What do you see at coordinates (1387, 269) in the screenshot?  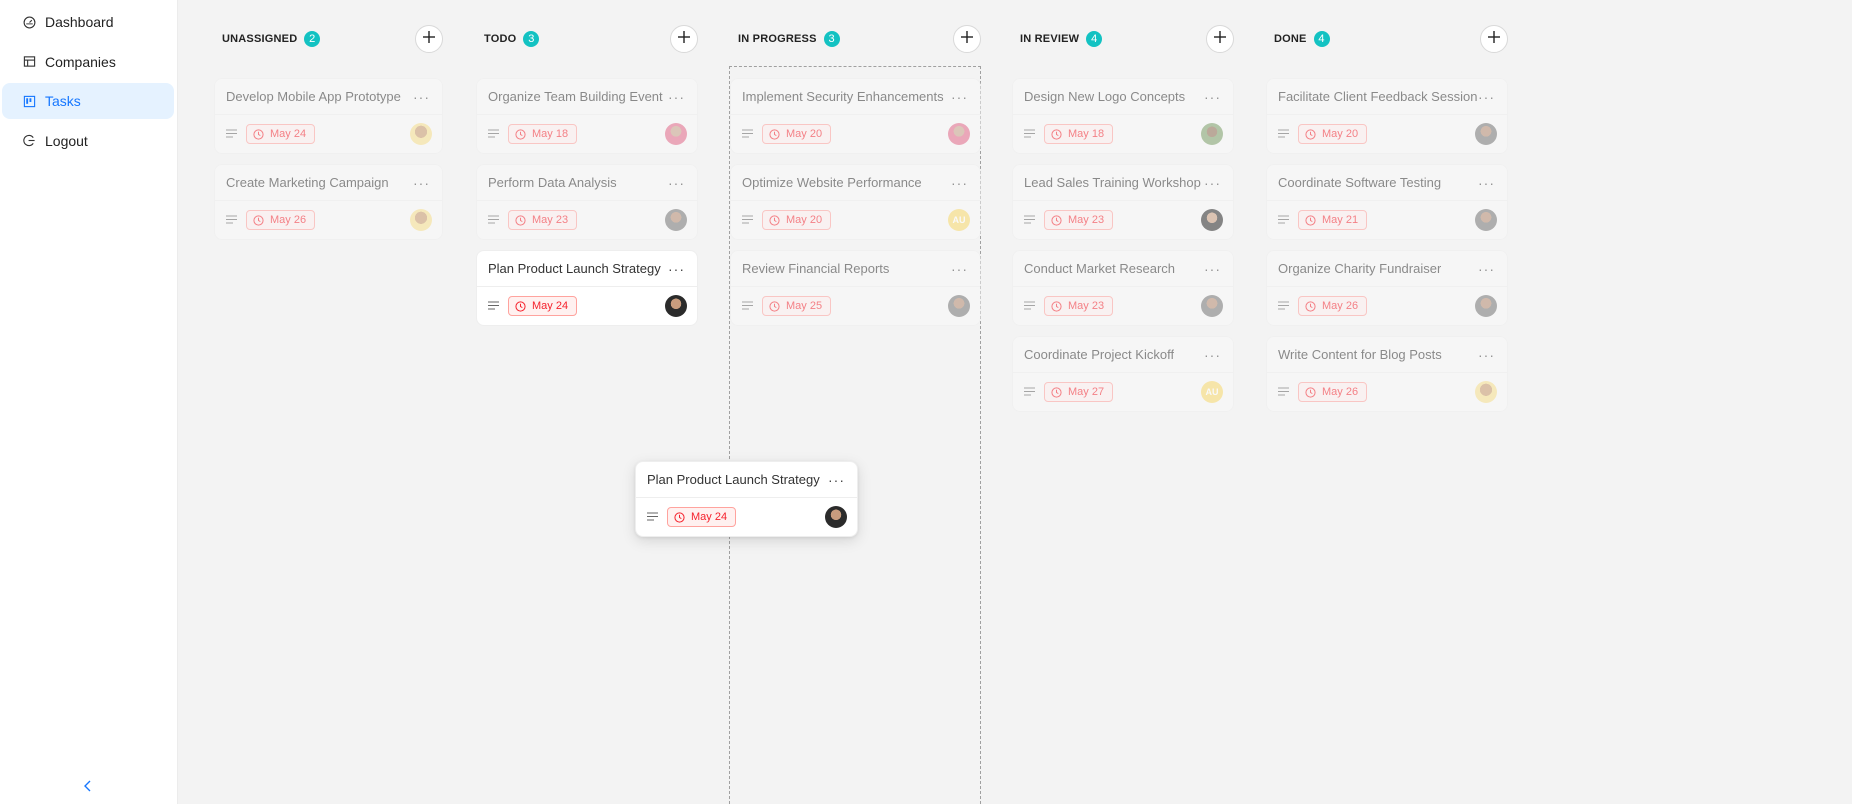 I see `card-header: Organize Charity Fundraiser ···` at bounding box center [1387, 269].